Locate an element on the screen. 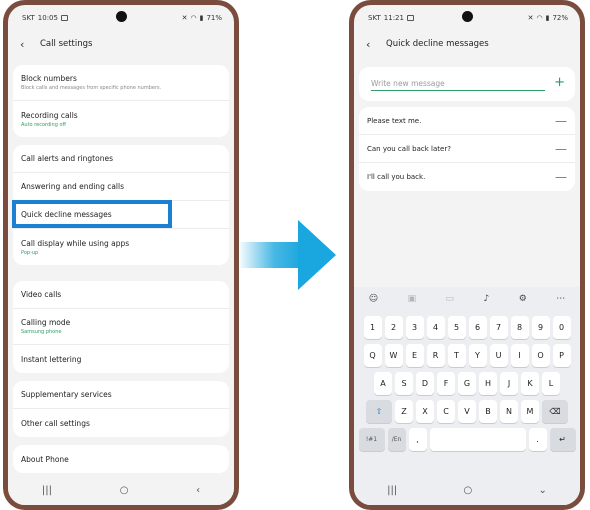 This screenshot has width=590, height=510. key-i: I is located at coordinates (519, 355).